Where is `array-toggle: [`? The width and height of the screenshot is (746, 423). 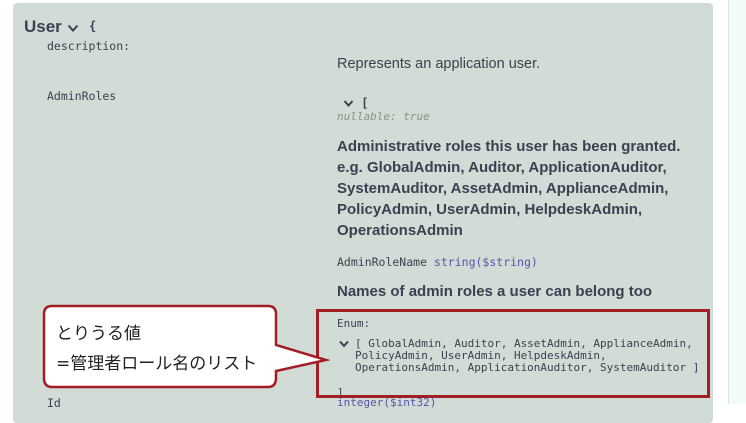
array-toggle: [ is located at coordinates (355, 103).